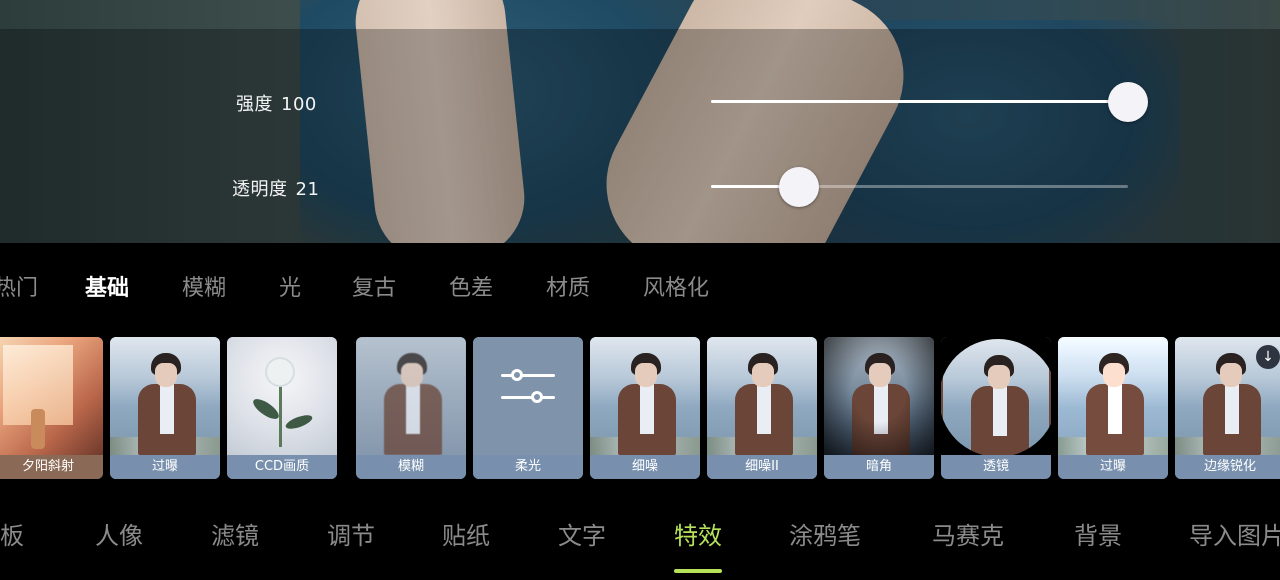 This screenshot has height=580, width=1280. I want to click on effect-label: 细噪, so click(645, 467).